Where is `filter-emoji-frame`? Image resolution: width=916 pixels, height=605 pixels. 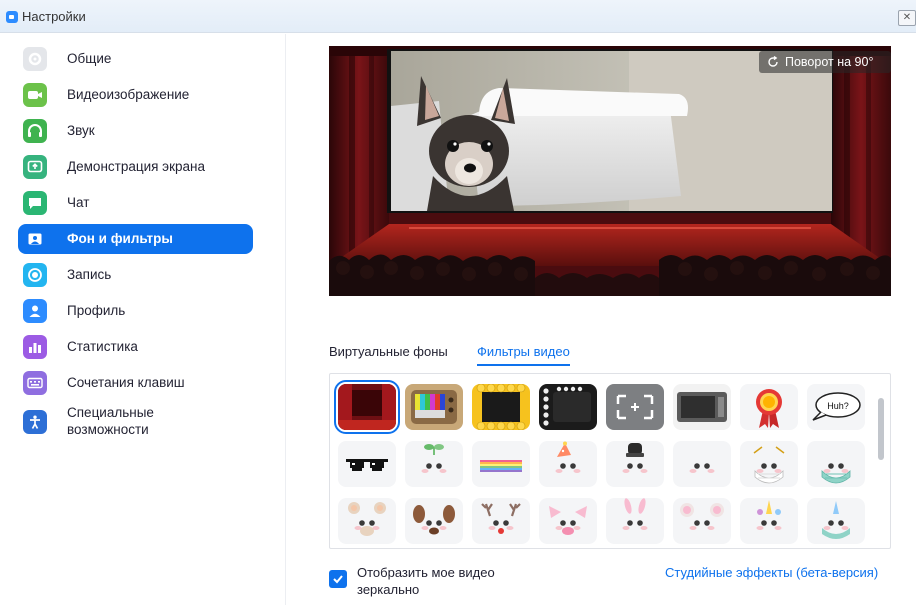 filter-emoji-frame is located at coordinates (501, 407).